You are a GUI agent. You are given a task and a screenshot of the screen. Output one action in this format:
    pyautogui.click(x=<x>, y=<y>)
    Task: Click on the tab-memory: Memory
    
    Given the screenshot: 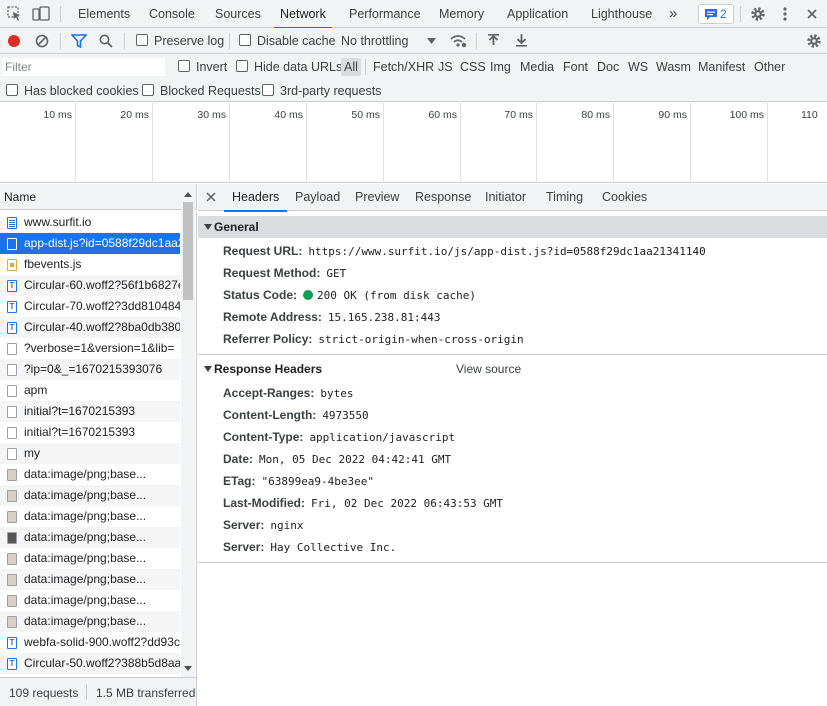 What is the action you would take?
    pyautogui.click(x=461, y=14)
    